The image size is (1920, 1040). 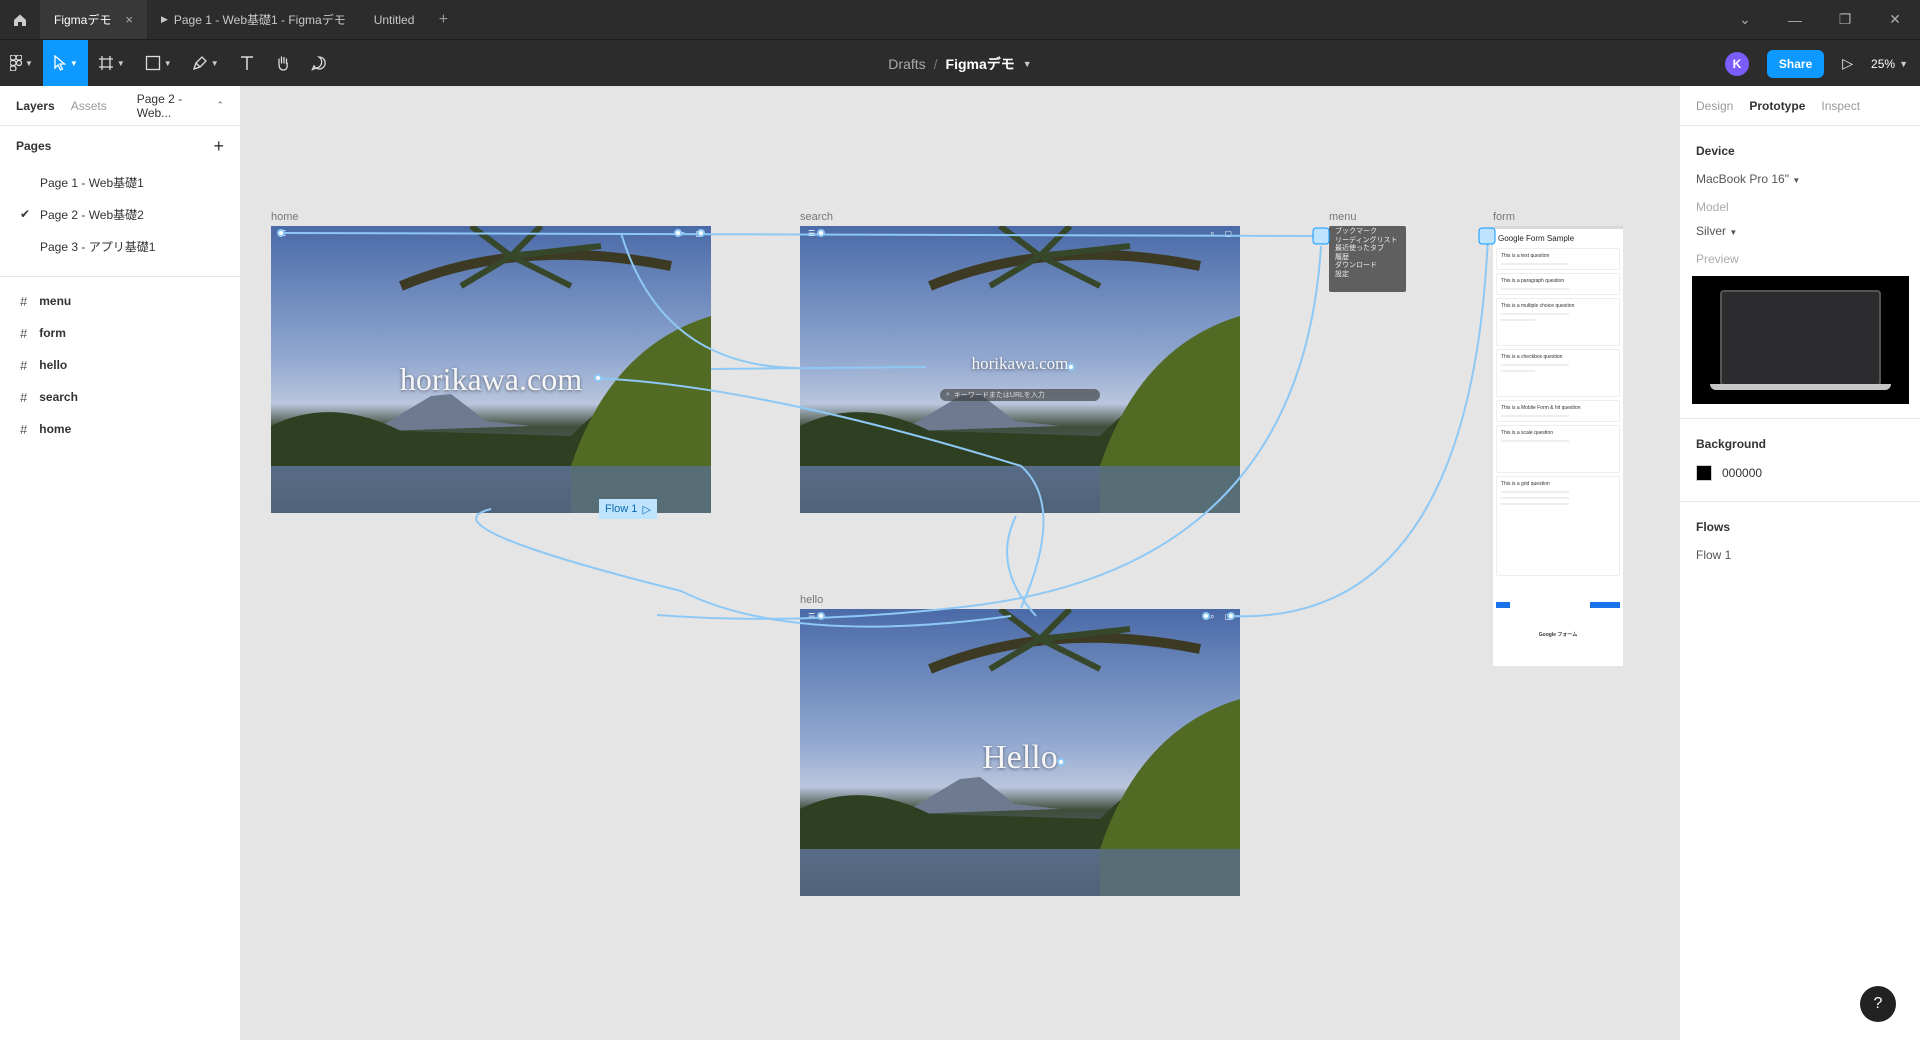 I want to click on background-hex: 000000, so click(x=1742, y=473).